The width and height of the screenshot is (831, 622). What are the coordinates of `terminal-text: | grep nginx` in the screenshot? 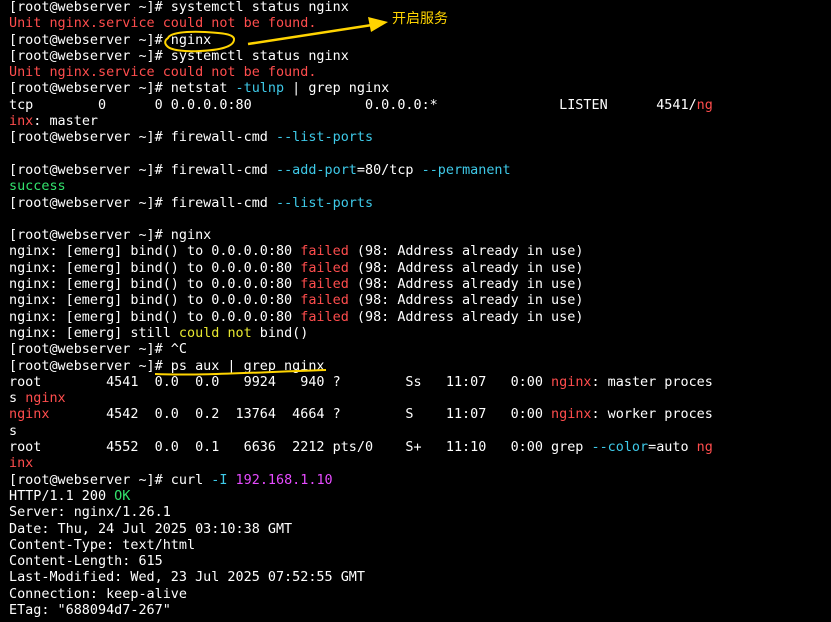 It's located at (337, 89).